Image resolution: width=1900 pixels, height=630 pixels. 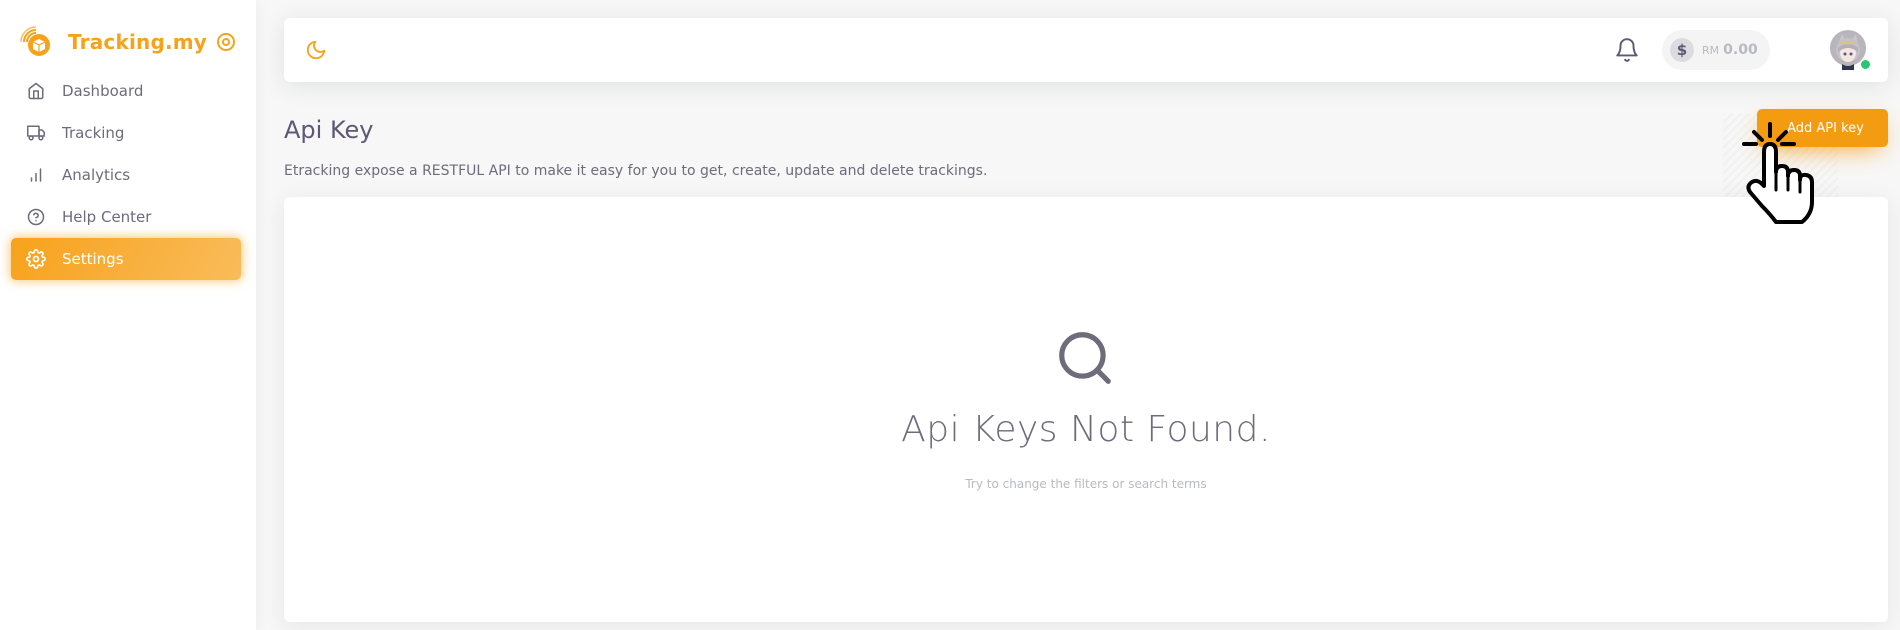 What do you see at coordinates (103, 91) in the screenshot?
I see `sidebar-item-label: Dashboard` at bounding box center [103, 91].